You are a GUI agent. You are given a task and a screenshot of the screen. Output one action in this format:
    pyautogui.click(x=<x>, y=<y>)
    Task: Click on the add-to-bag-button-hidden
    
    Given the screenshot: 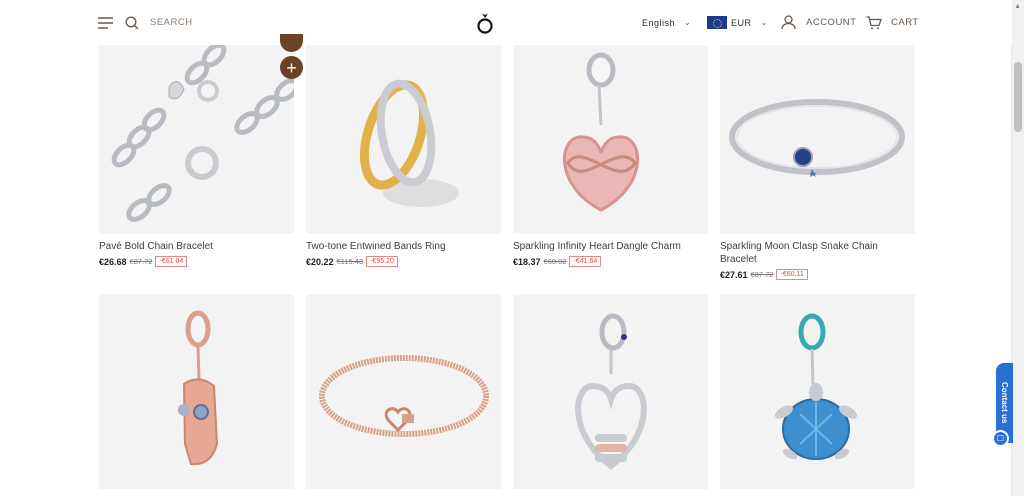 What is the action you would take?
    pyautogui.click(x=291, y=43)
    